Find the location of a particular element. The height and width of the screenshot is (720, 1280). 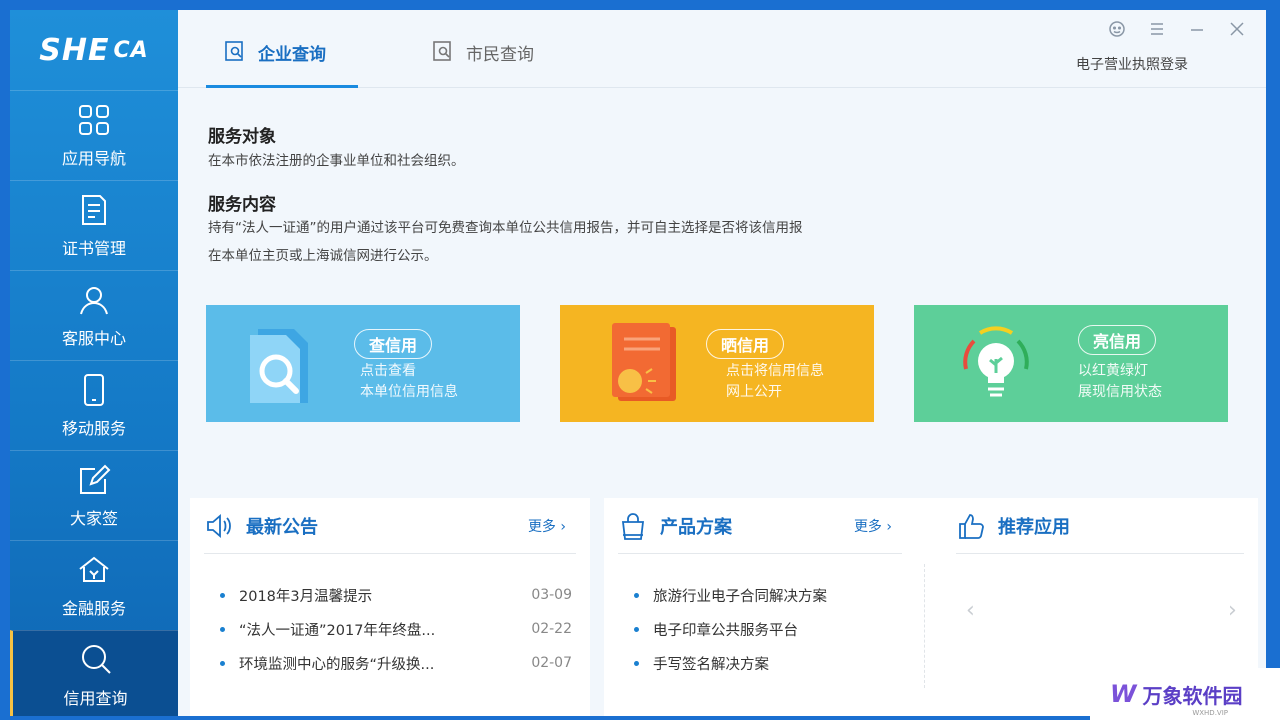

card-desc-line: 本单位信用信息 is located at coordinates (409, 392).